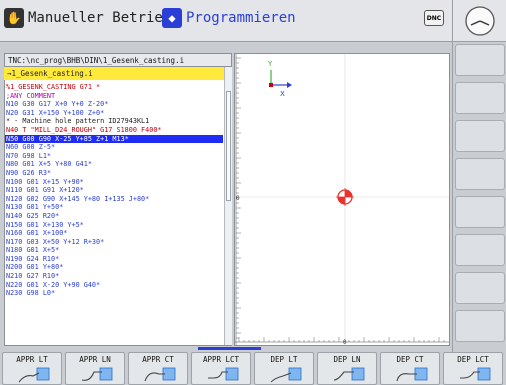 This screenshot has width=506, height=385. I want to click on code-line: N110 G01 G91 X+120*, so click(114, 190).